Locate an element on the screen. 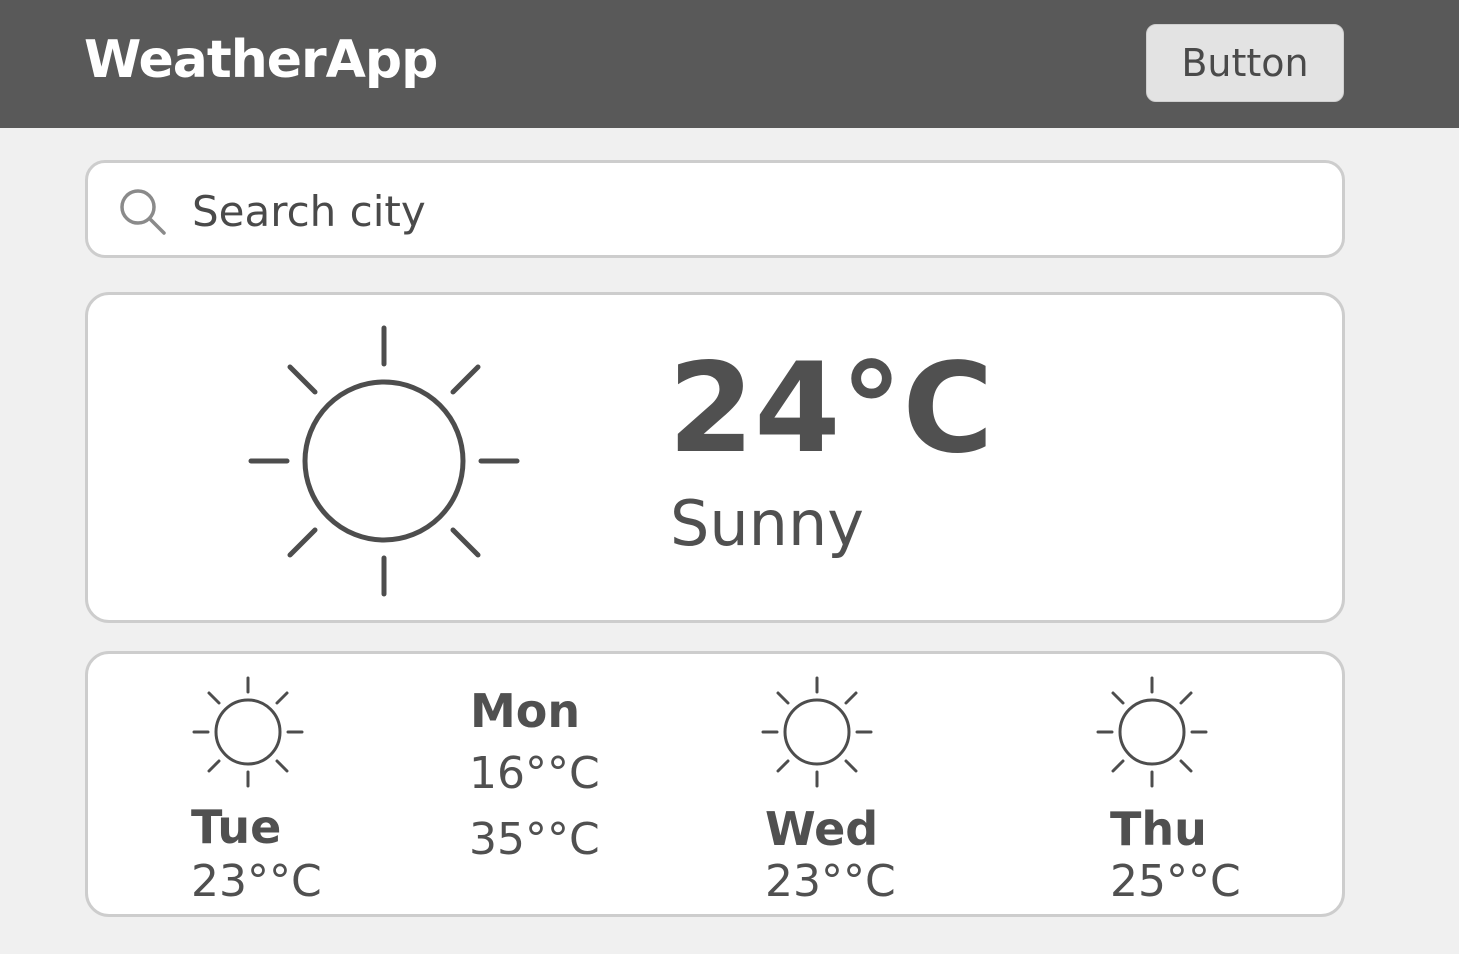 The width and height of the screenshot is (1459, 954). current-condition: Sunny is located at coordinates (767, 523).